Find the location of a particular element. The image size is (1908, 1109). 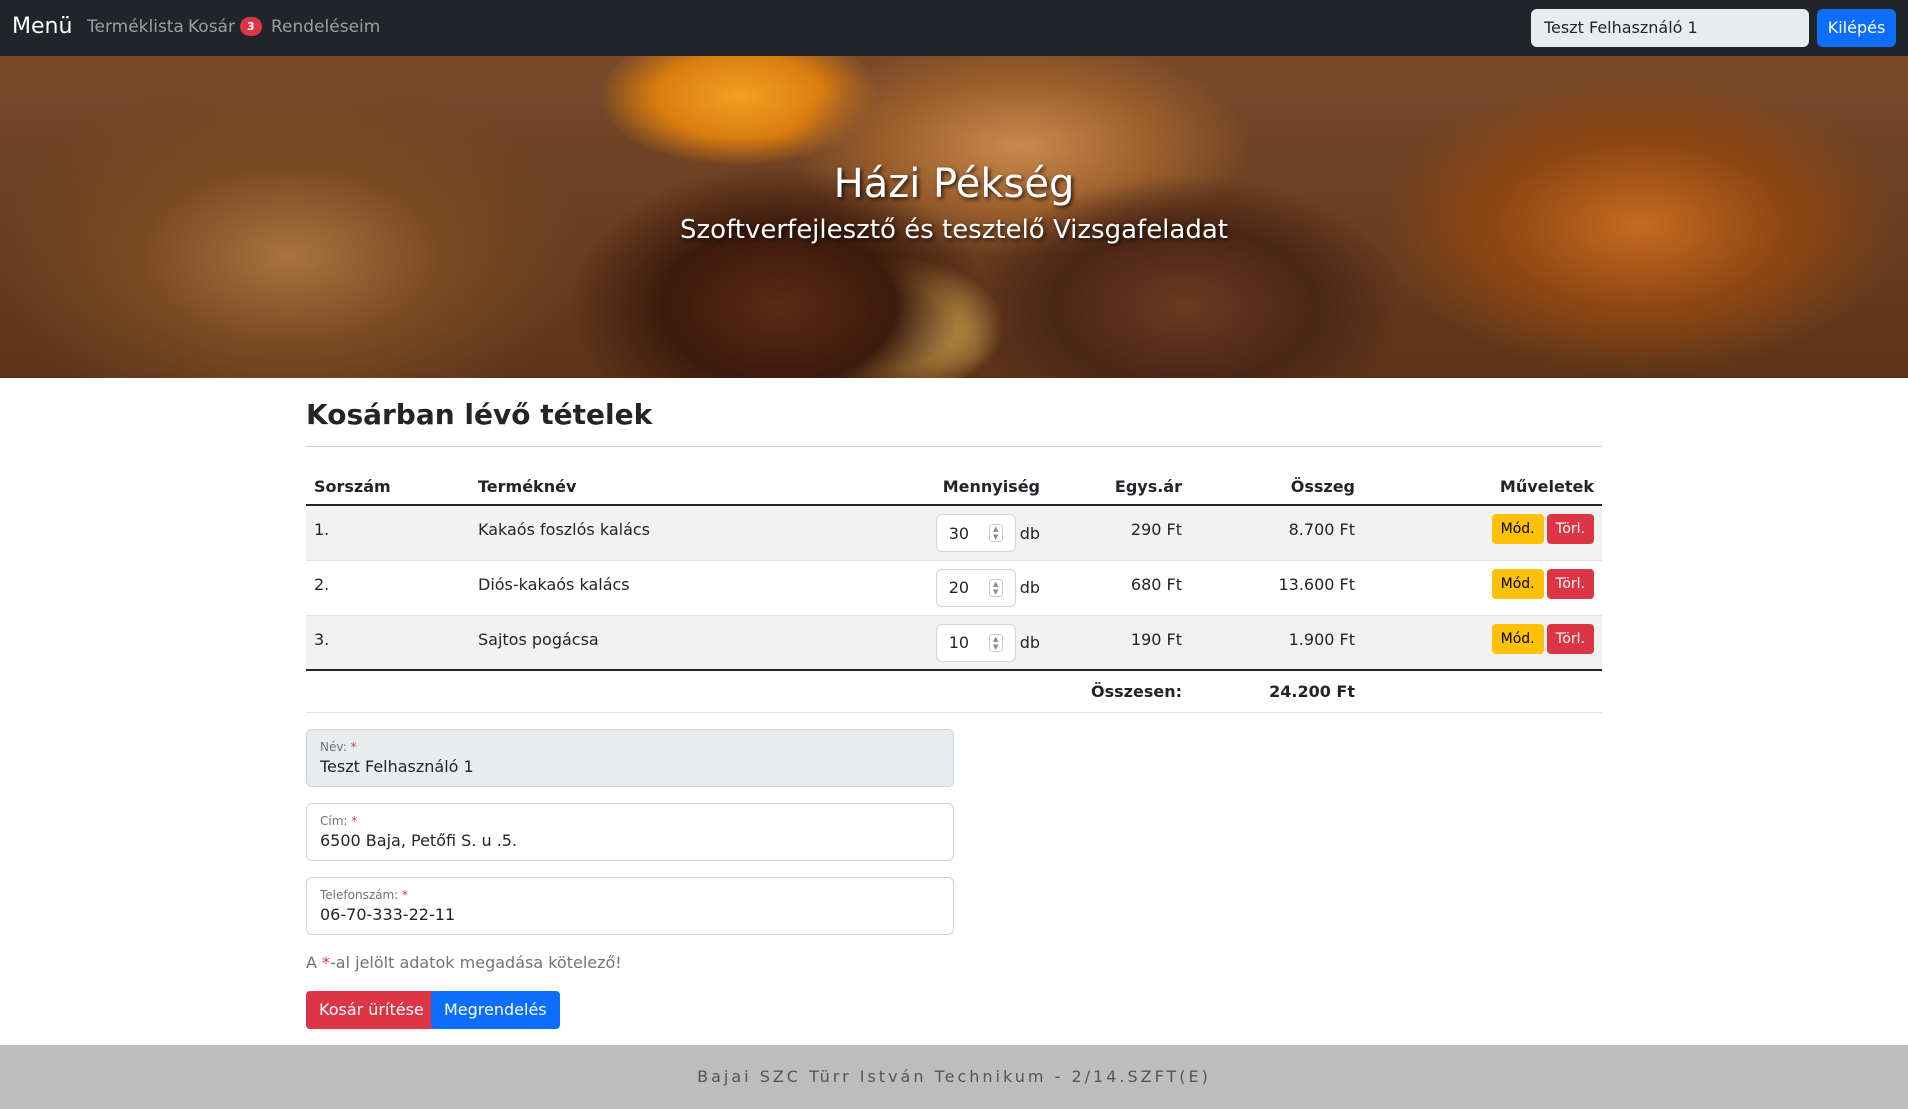

empty-cart-button: Kosár ürítése is located at coordinates (371, 1010).